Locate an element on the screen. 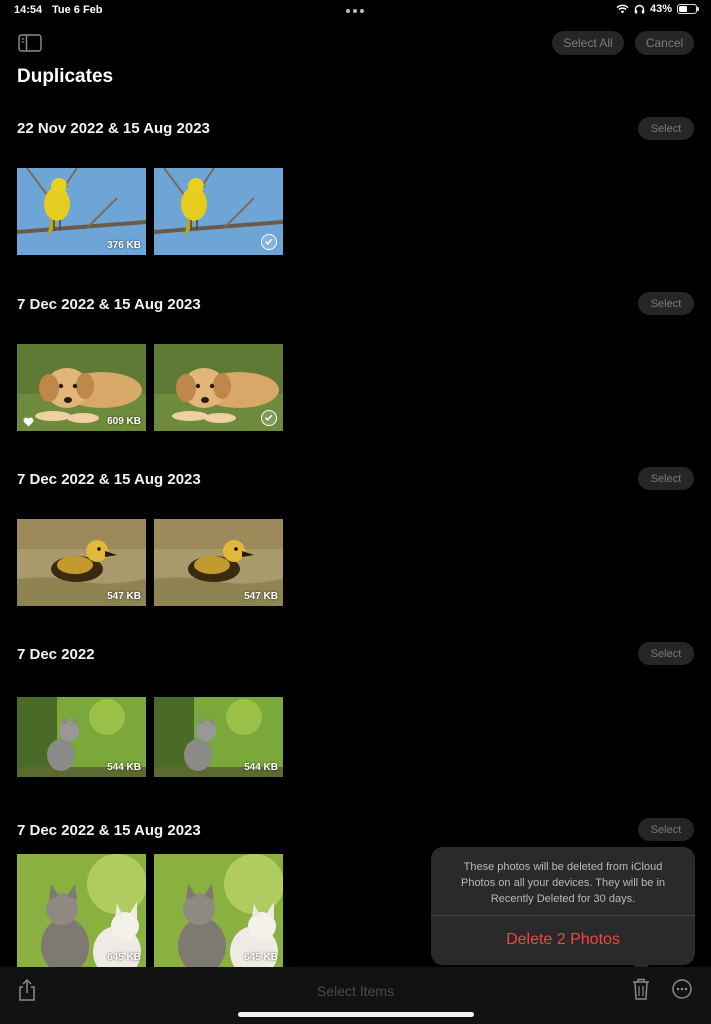 This screenshot has width=711, height=1024. delete-photos-button: Delete 2 Photos is located at coordinates (563, 940).